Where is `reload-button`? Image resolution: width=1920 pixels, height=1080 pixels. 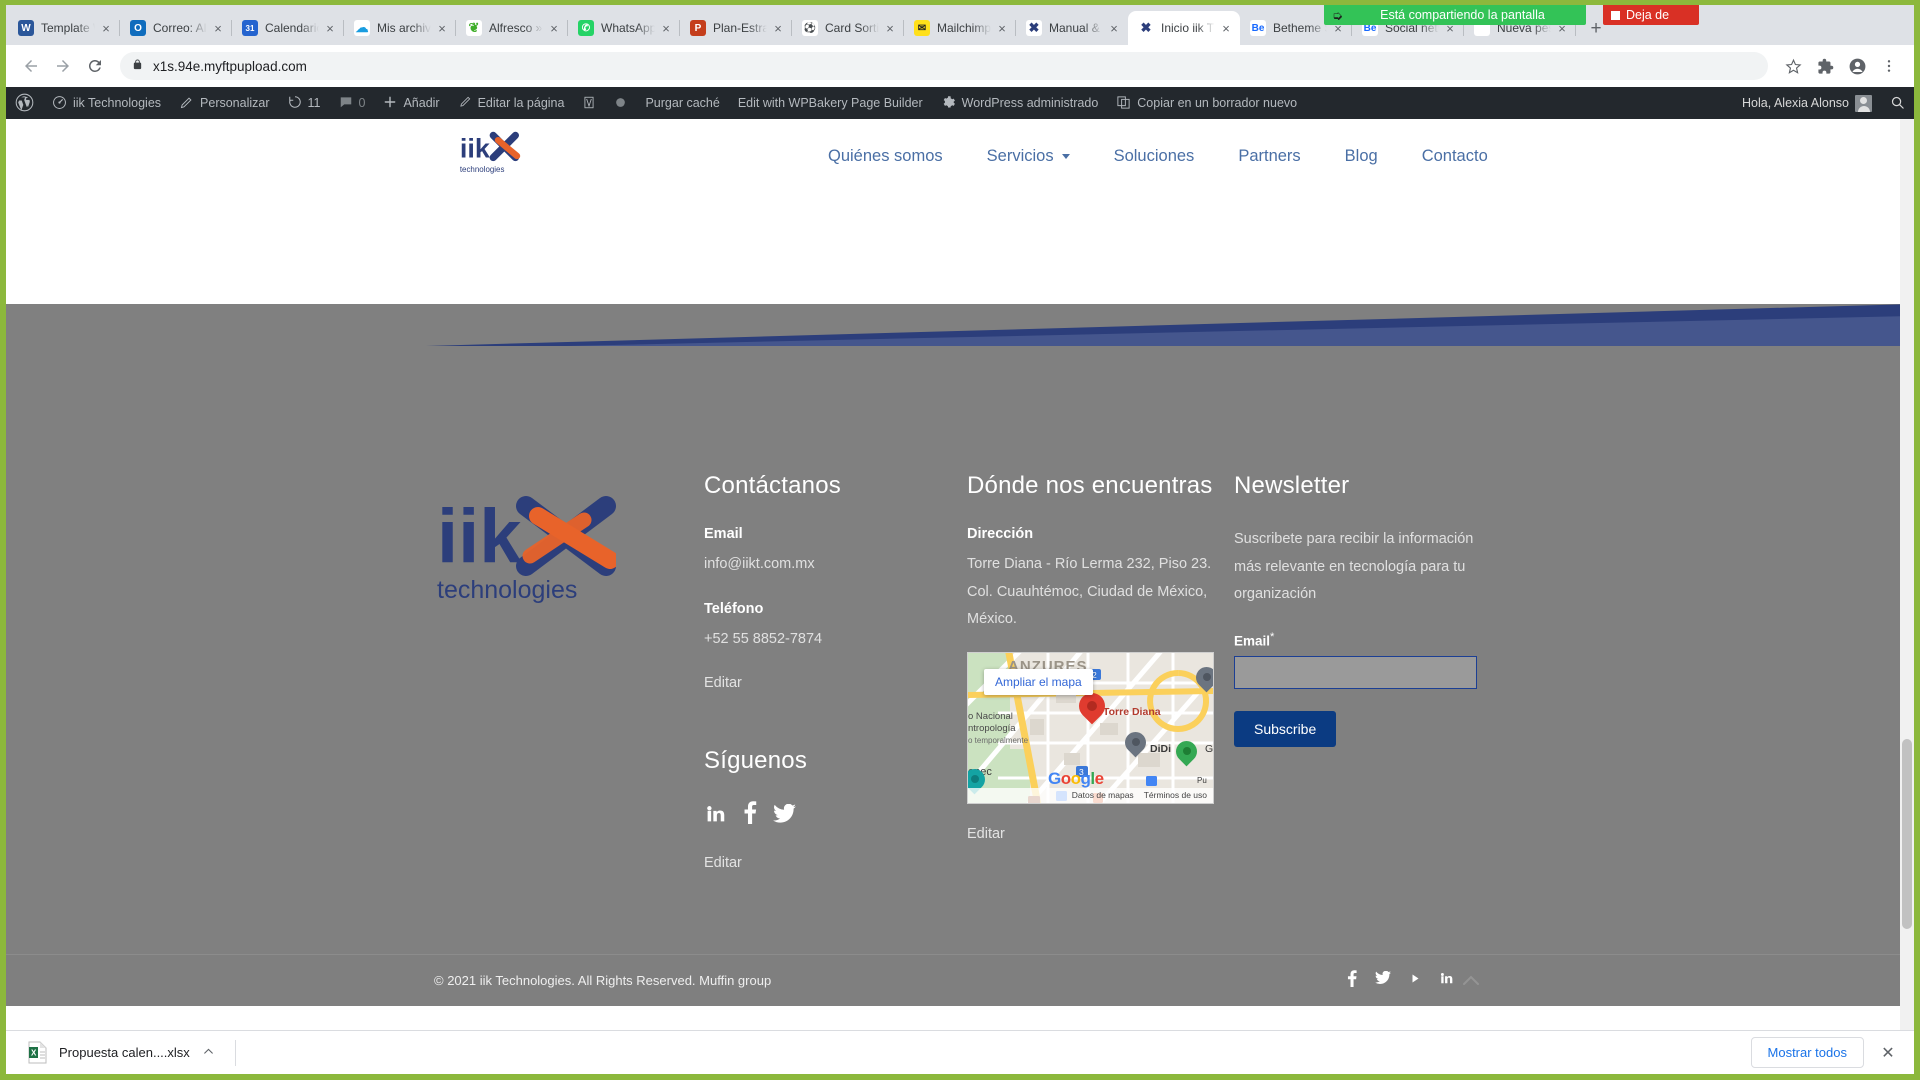 reload-button is located at coordinates (95, 66).